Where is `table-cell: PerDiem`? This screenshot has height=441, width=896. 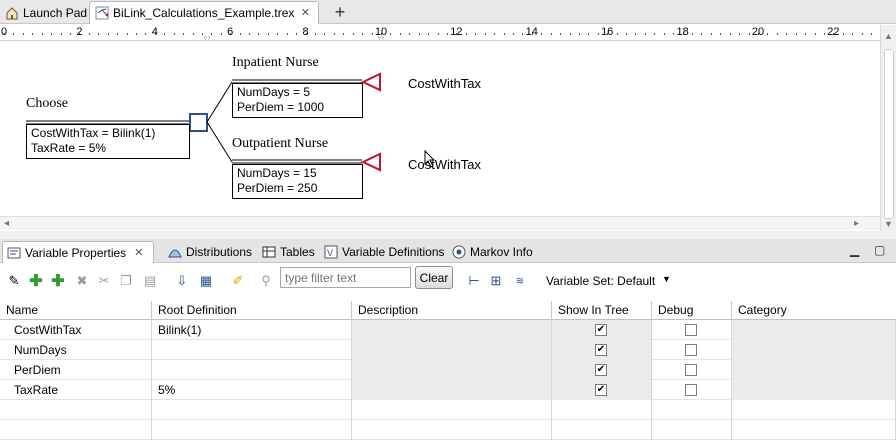 table-cell: PerDiem is located at coordinates (76, 370).